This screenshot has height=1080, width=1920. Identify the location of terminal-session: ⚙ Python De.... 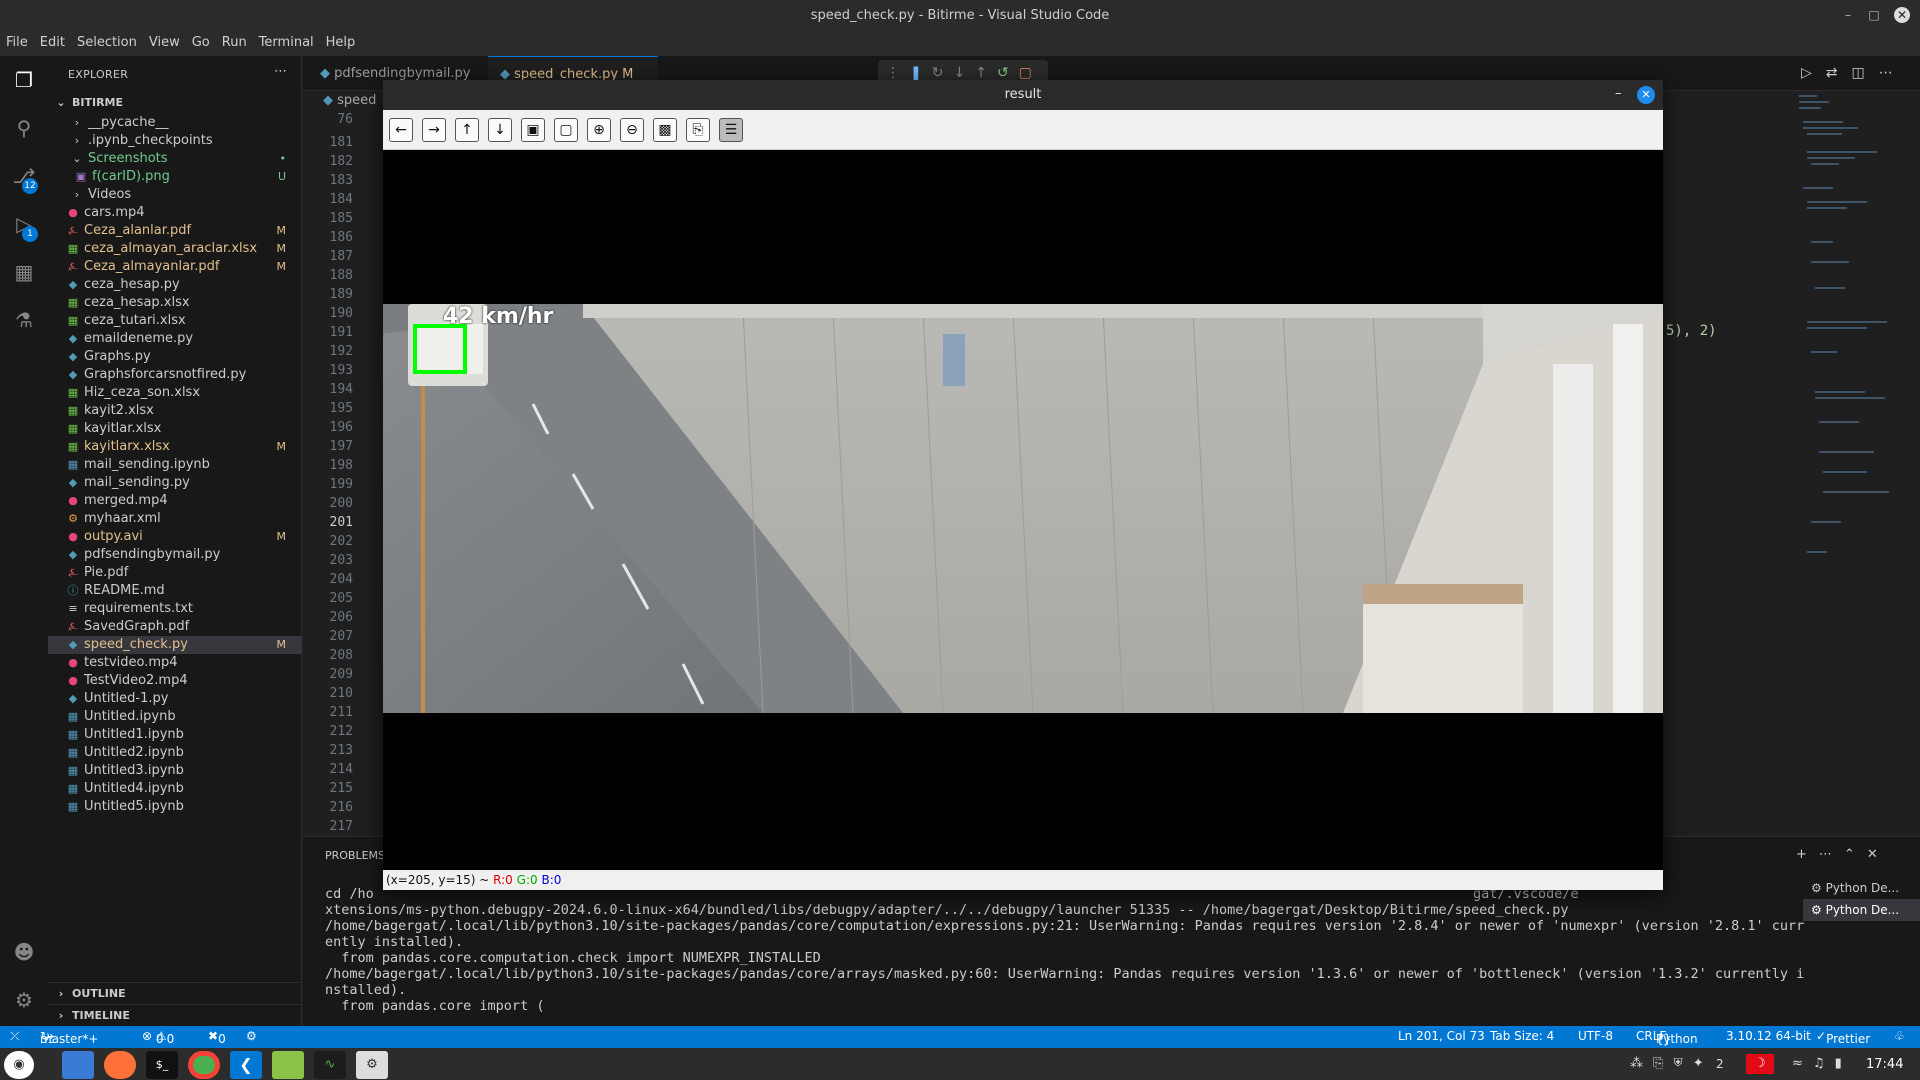
(1861, 910).